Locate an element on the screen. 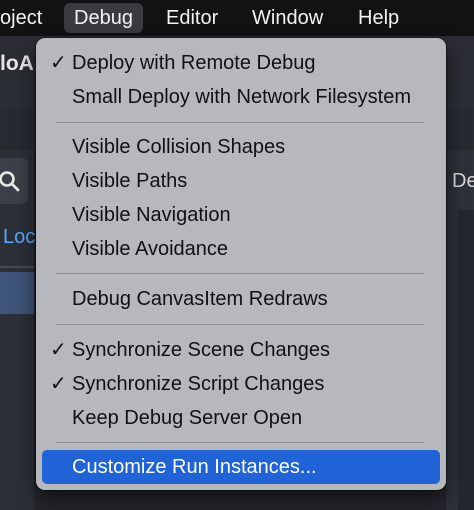  menu-item-keep-debug-server-open: Keep Debug Server Open is located at coordinates (241, 418).